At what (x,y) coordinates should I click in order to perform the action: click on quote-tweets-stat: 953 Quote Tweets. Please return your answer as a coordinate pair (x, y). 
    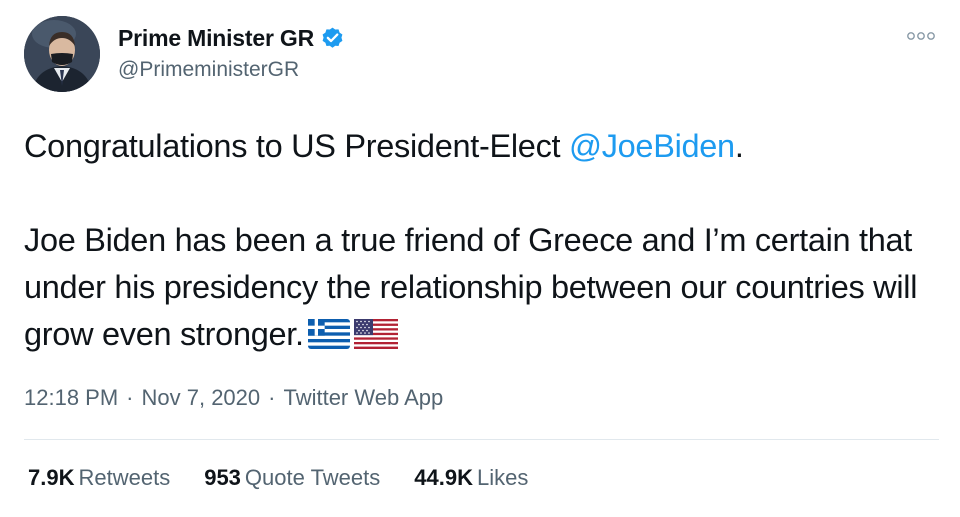
    Looking at the image, I should click on (292, 478).